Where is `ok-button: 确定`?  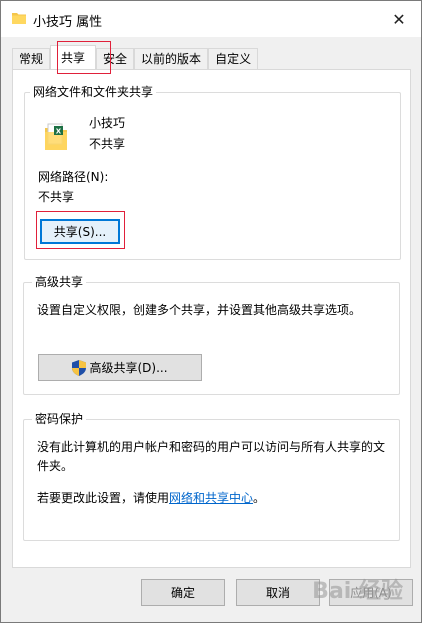
ok-button: 确定 is located at coordinates (183, 592).